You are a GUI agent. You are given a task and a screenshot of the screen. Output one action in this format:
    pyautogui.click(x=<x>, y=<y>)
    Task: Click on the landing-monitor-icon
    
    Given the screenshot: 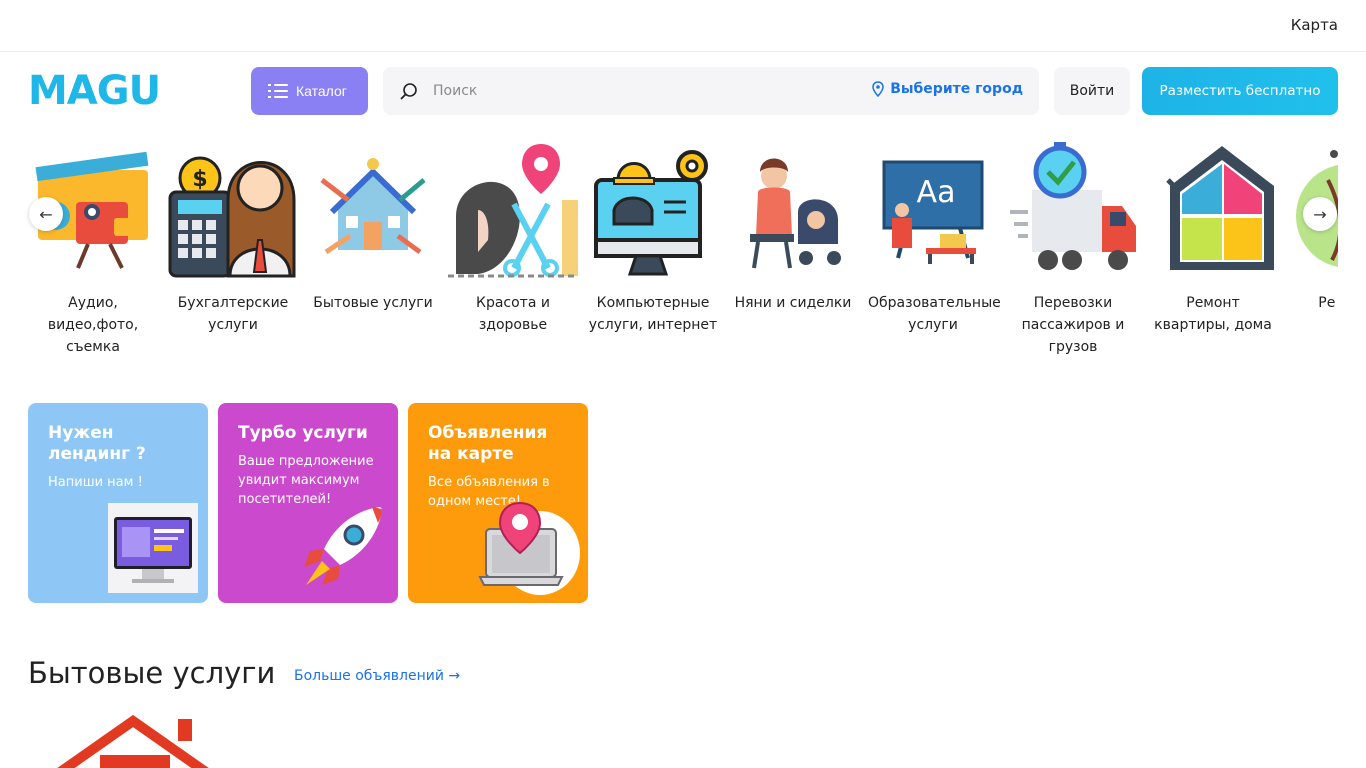 What is the action you would take?
    pyautogui.click(x=153, y=548)
    